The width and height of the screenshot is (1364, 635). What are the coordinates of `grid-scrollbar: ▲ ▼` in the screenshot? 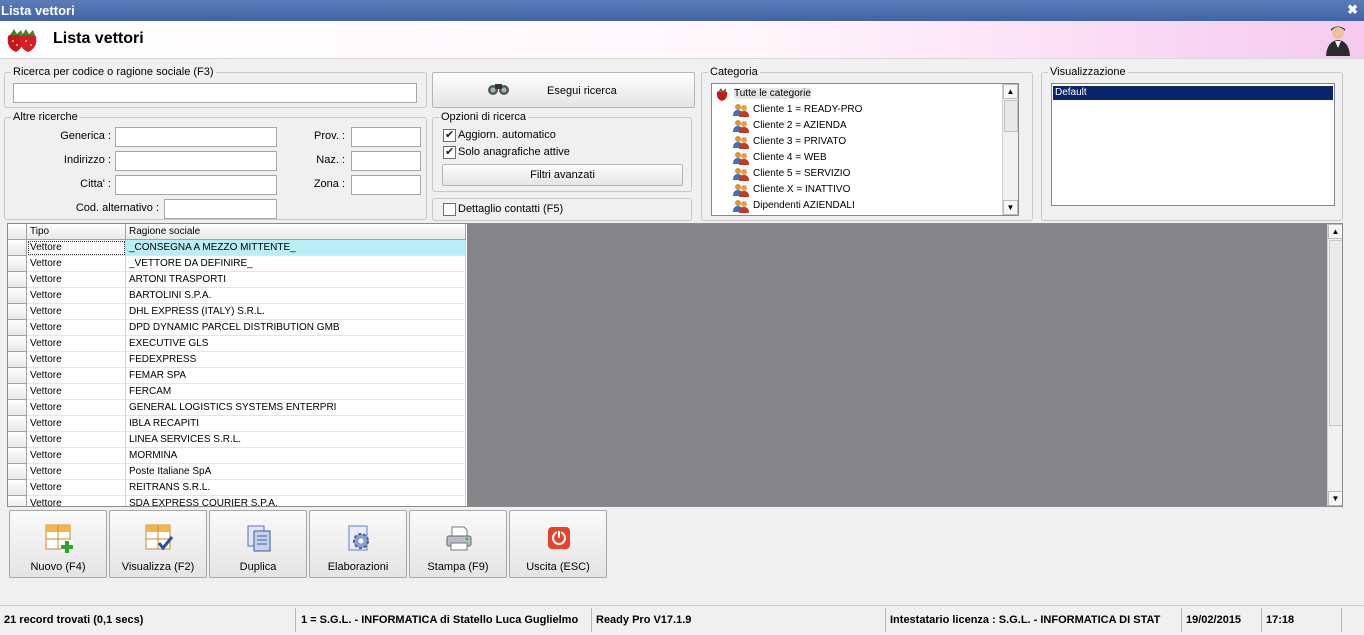 It's located at (1334, 365).